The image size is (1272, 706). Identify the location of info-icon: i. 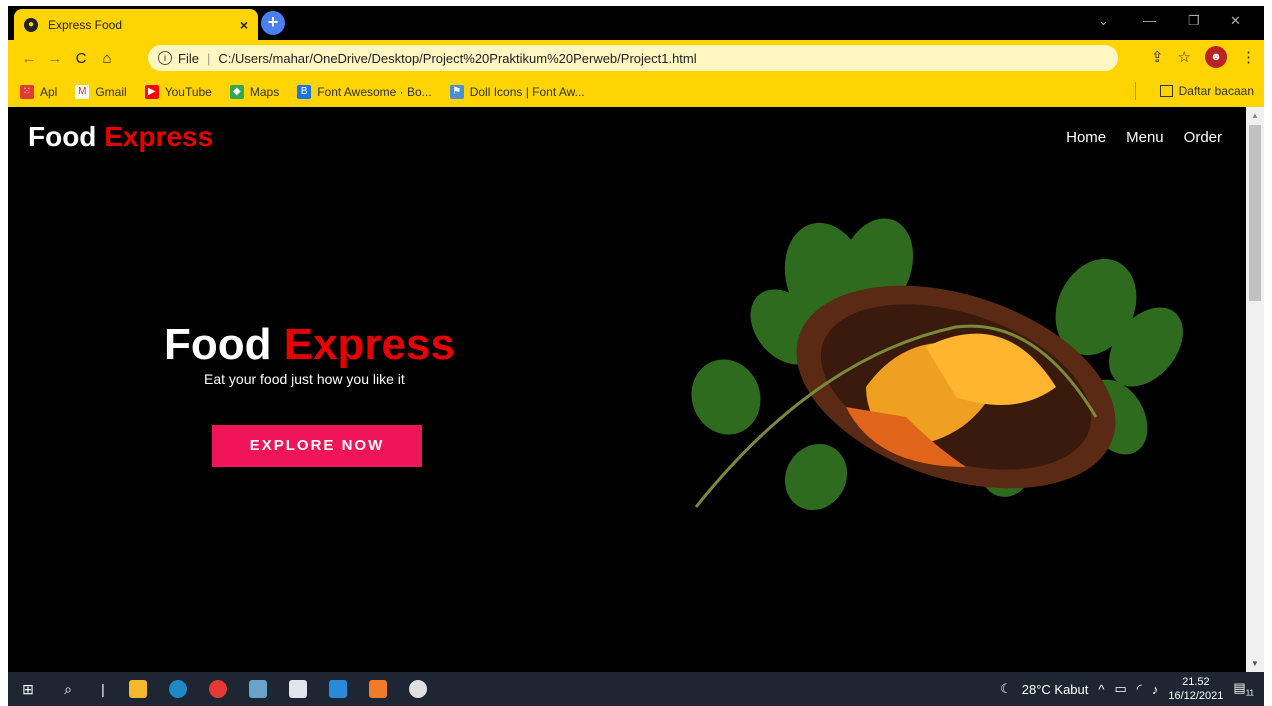
(165, 58).